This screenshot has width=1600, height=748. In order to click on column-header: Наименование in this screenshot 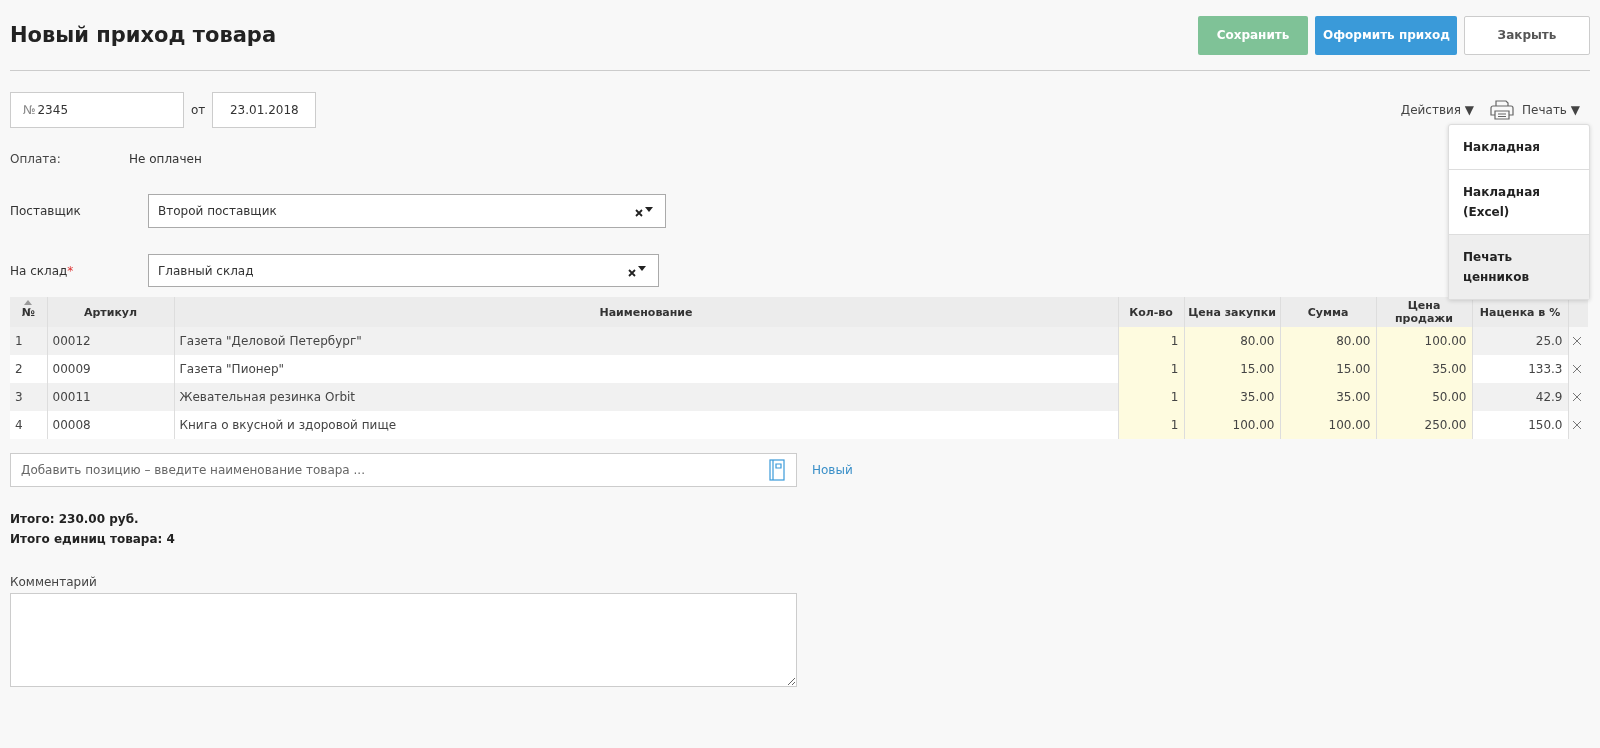, I will do `click(646, 312)`.